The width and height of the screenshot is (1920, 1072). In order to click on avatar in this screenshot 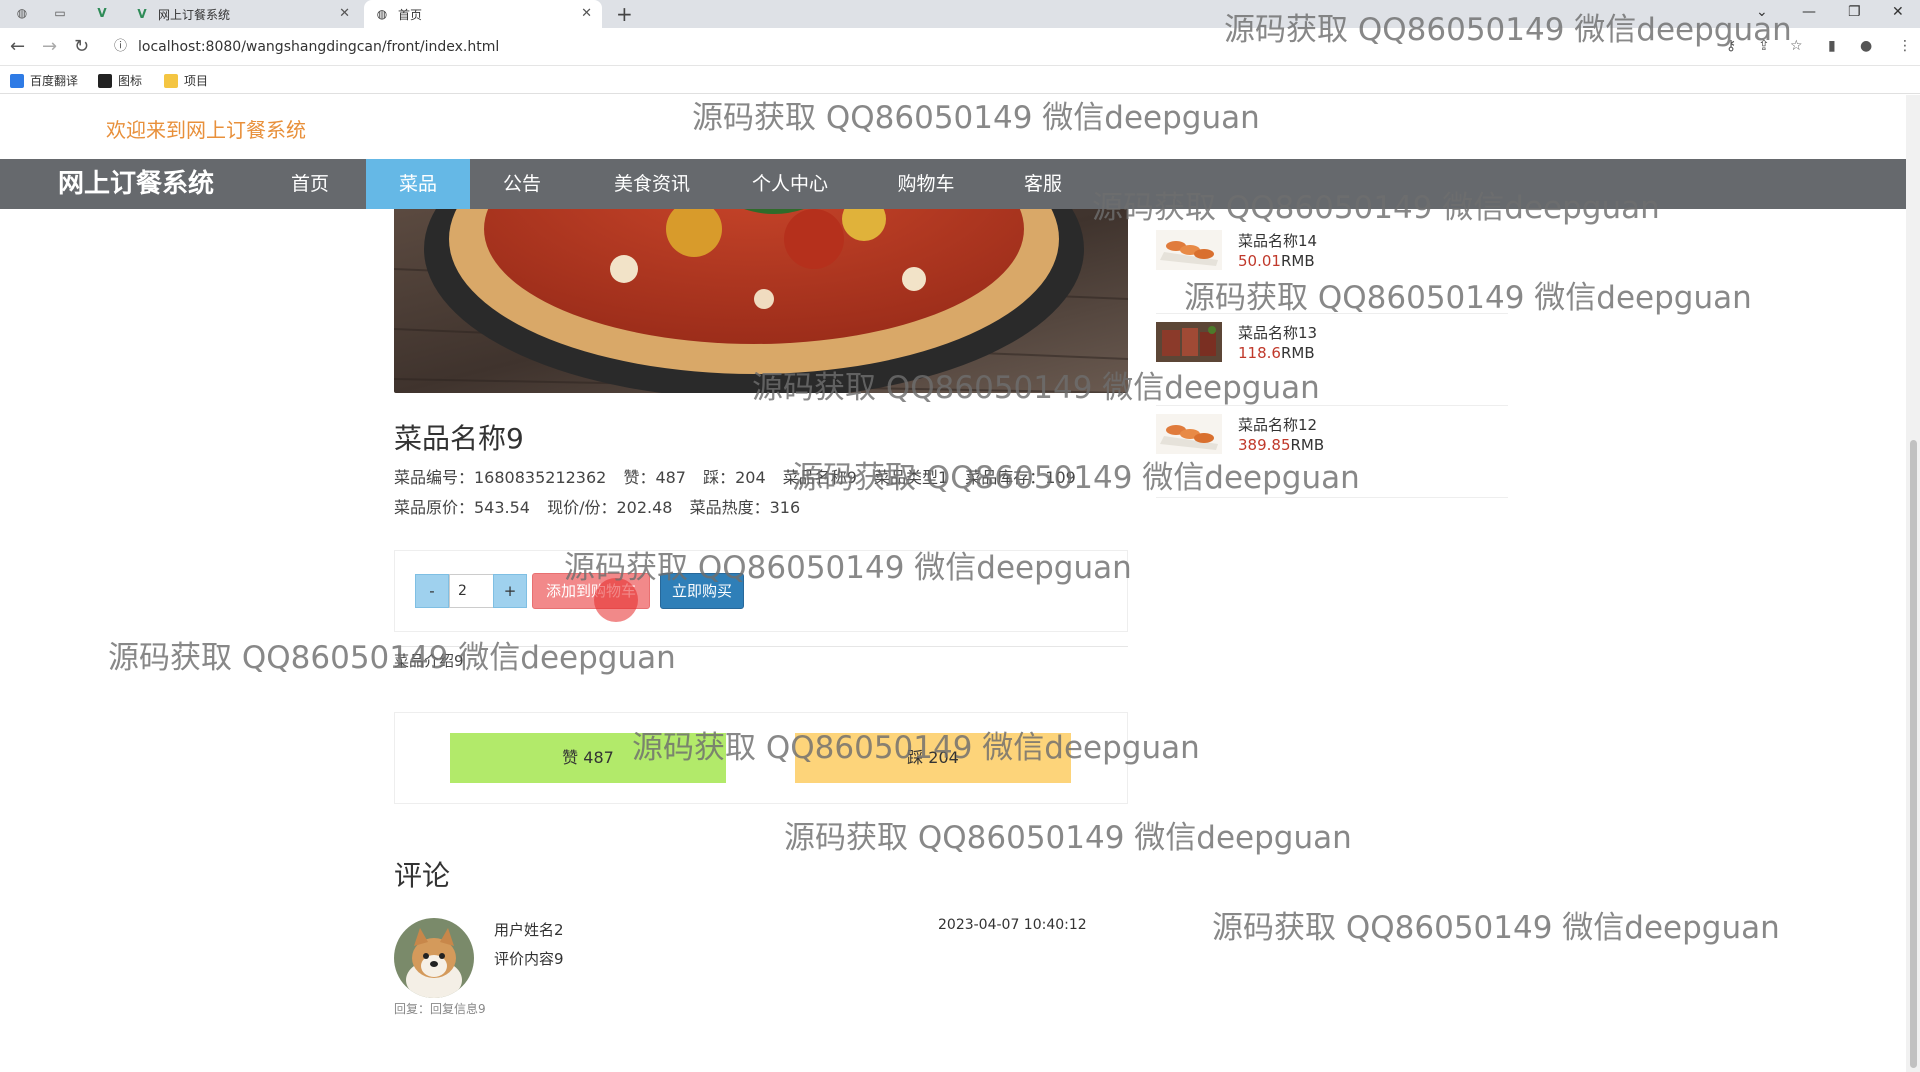, I will do `click(434, 958)`.